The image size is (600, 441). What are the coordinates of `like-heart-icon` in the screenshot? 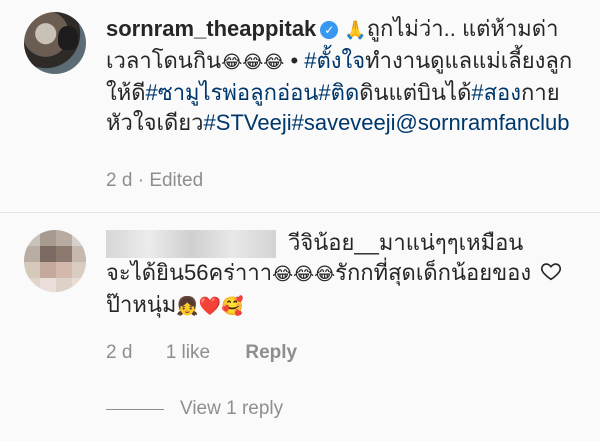 It's located at (551, 271).